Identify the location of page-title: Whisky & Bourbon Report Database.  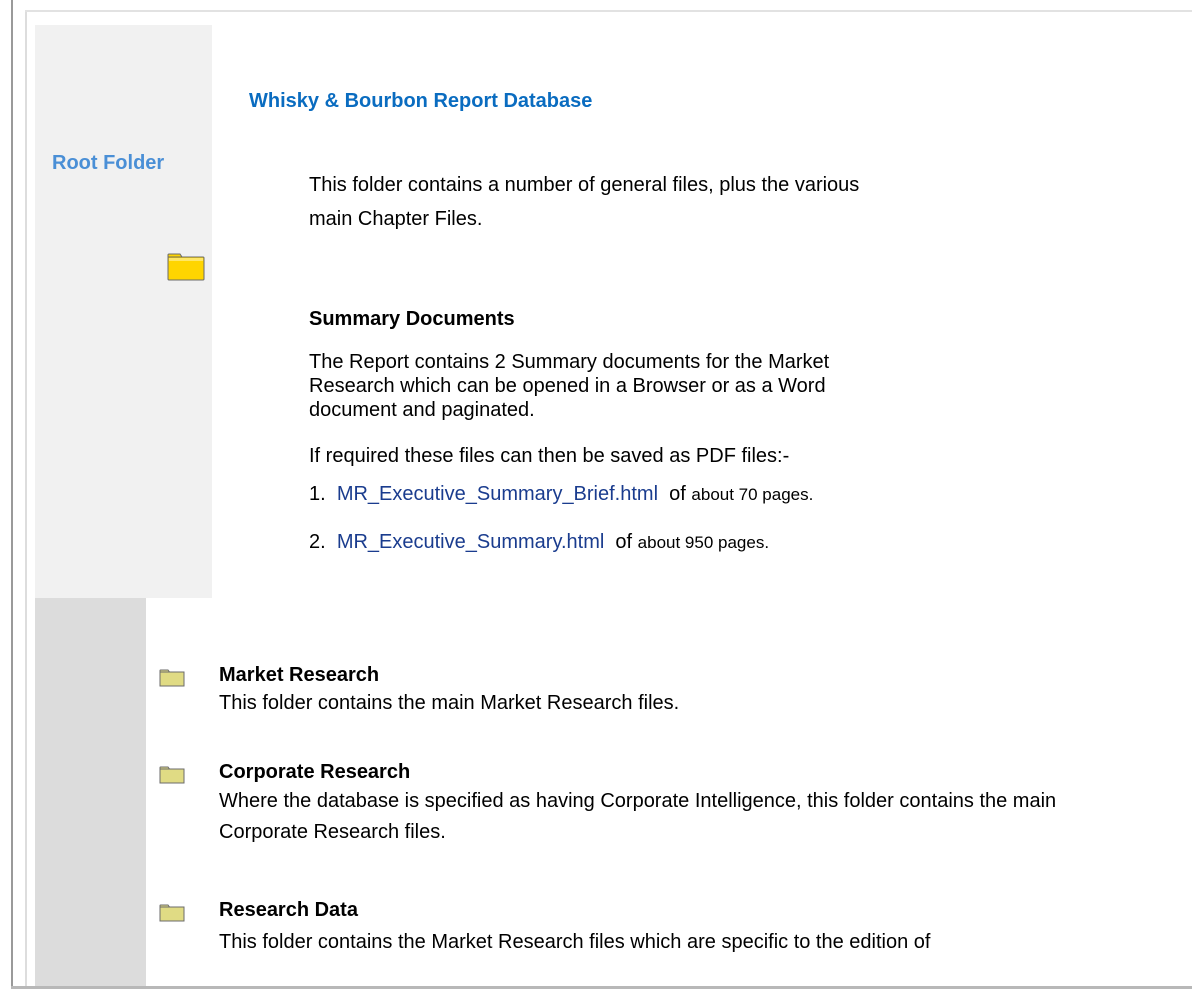
(421, 101).